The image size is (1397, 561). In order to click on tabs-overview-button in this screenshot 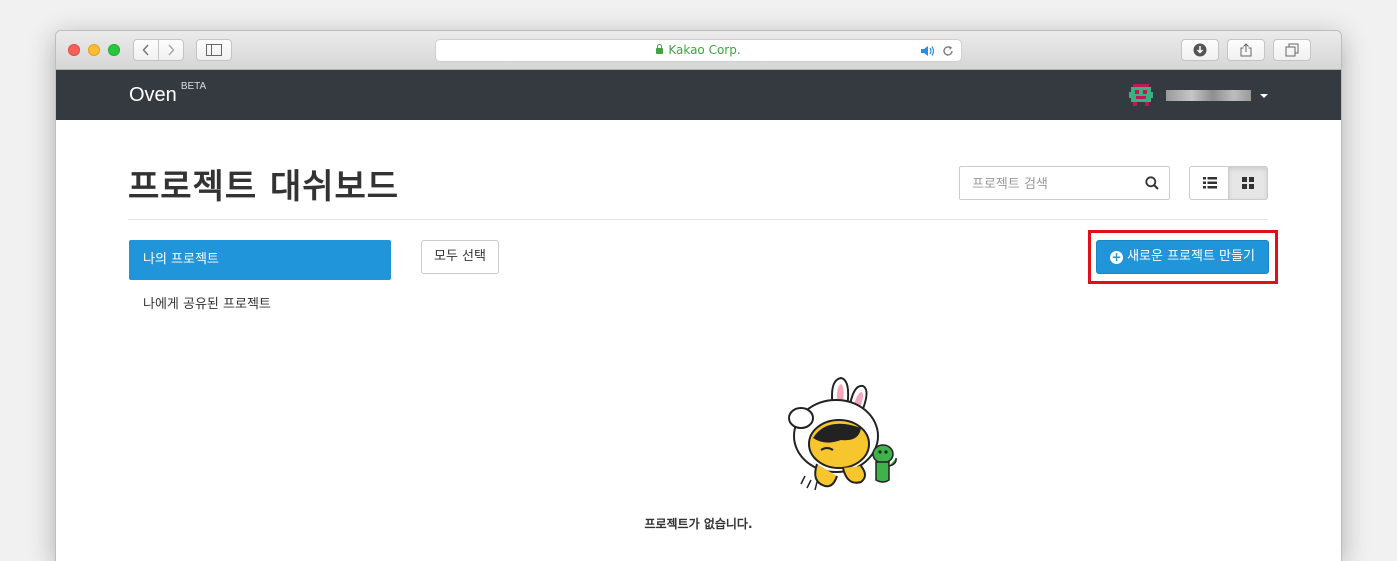, I will do `click(1292, 50)`.